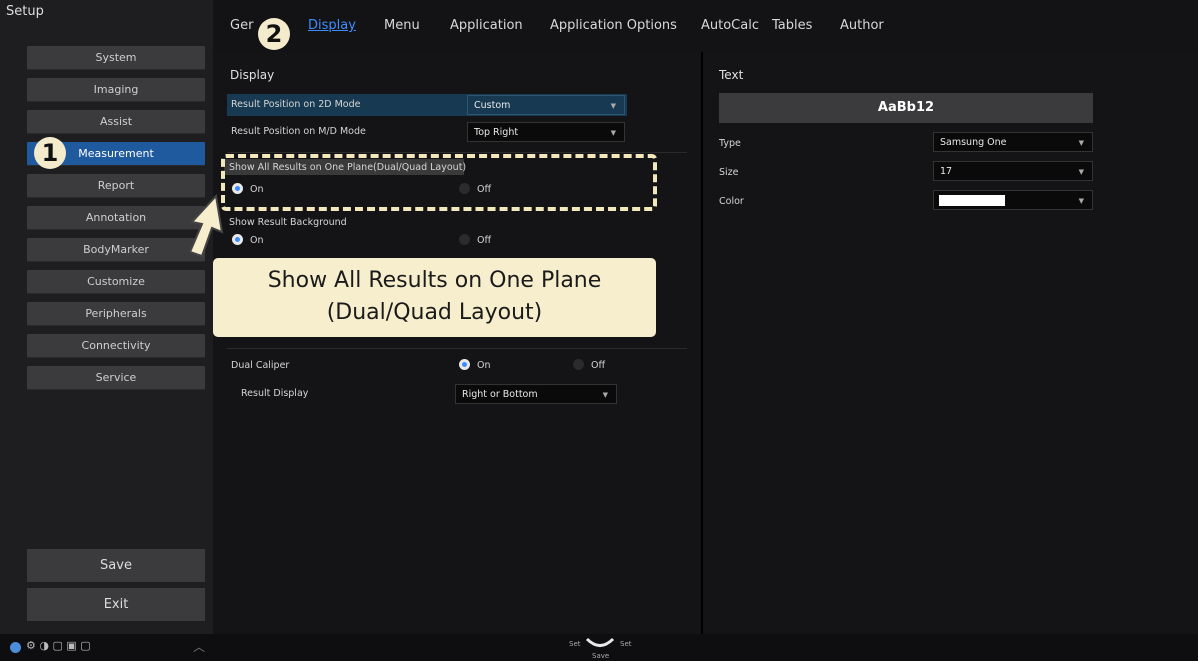 This screenshot has height=661, width=1198. What do you see at coordinates (484, 365) in the screenshot?
I see `dual-caliper-on-label: On` at bounding box center [484, 365].